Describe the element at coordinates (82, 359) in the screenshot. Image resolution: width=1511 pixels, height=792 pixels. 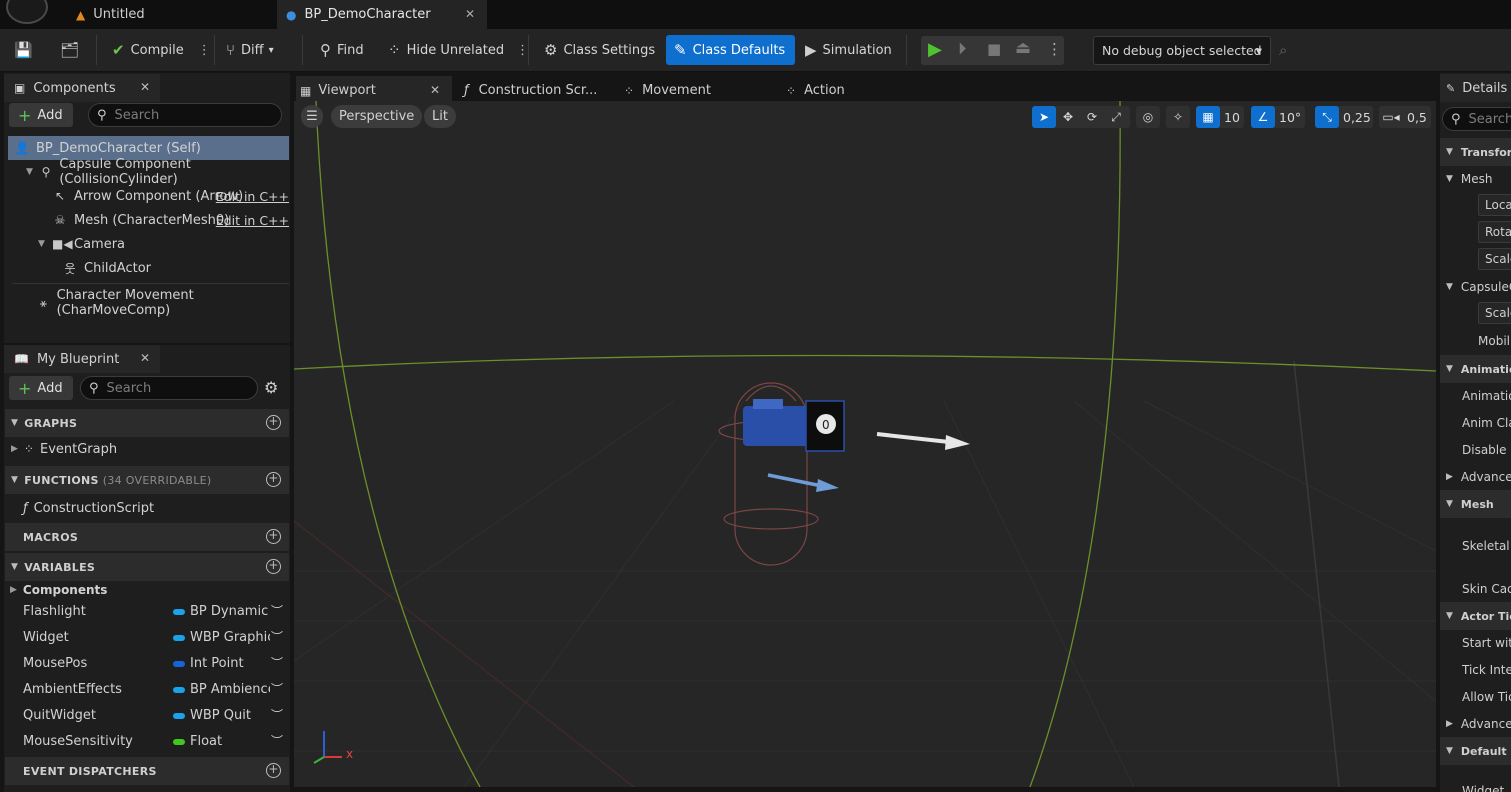
I see `my-blueprint-panel-tab: 📖 My Blueprint ✕` at that location.